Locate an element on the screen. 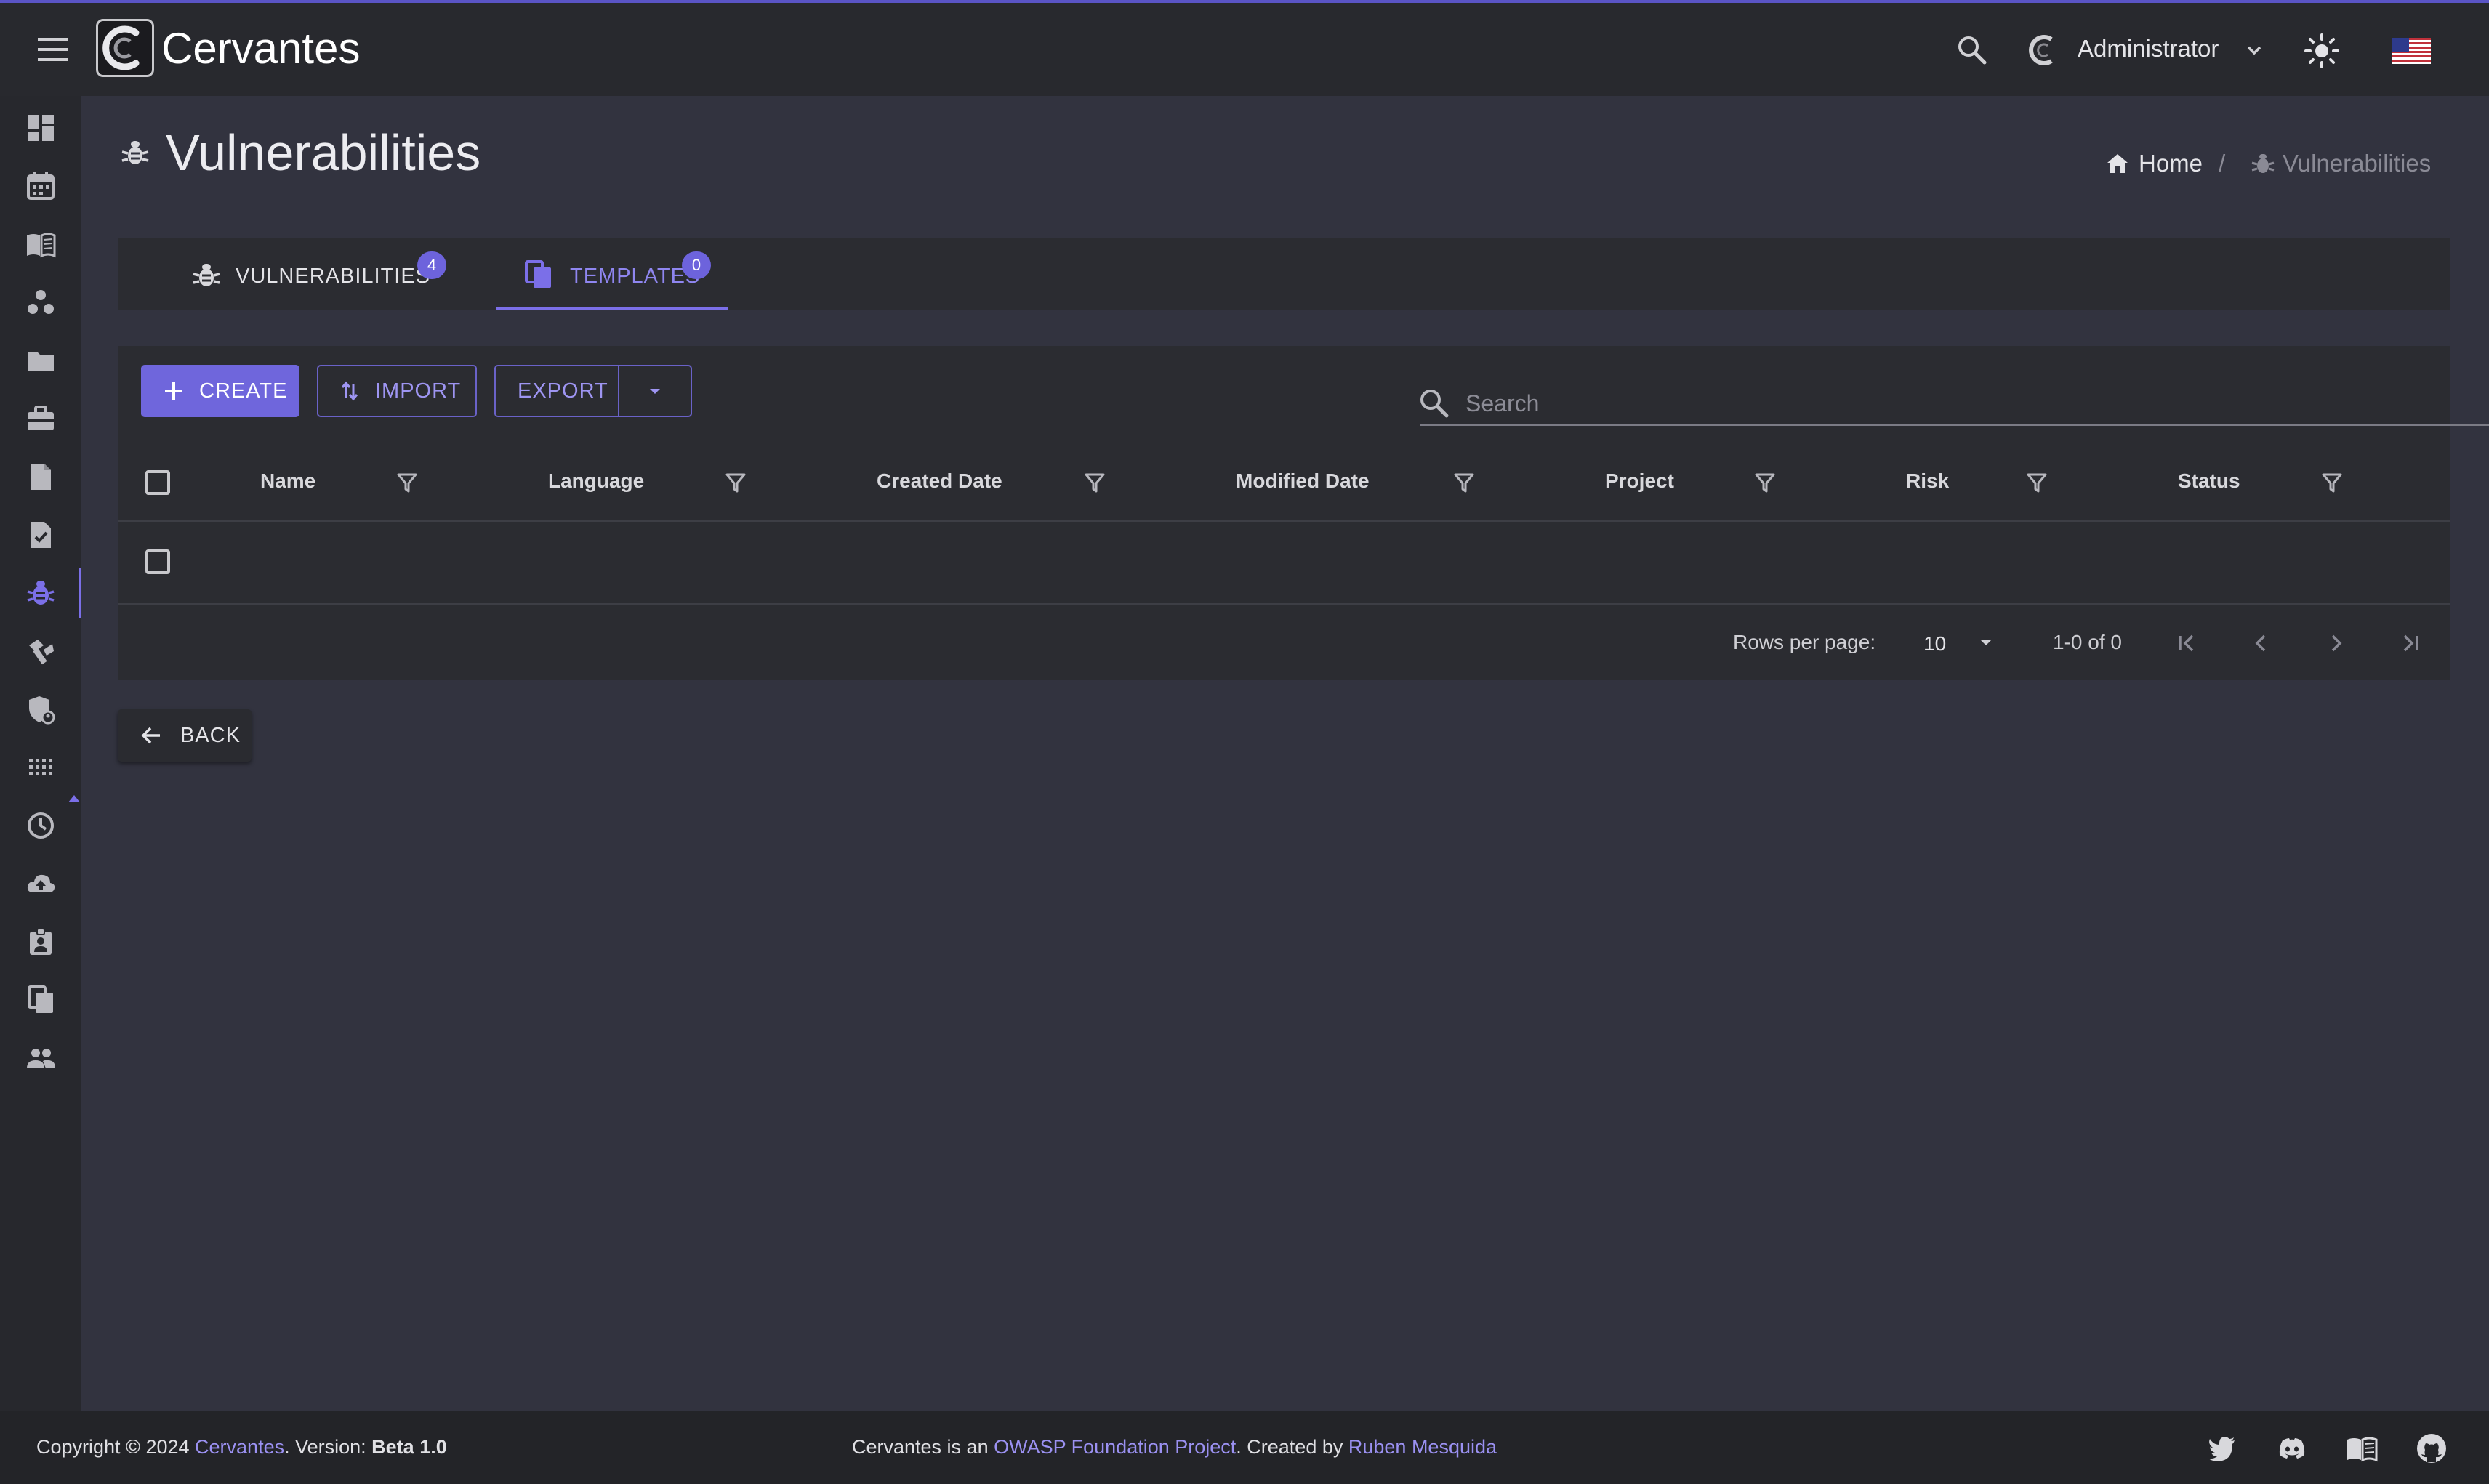 The image size is (2489, 1484). breadcrumb-current: Vulnerabilities is located at coordinates (2357, 163).